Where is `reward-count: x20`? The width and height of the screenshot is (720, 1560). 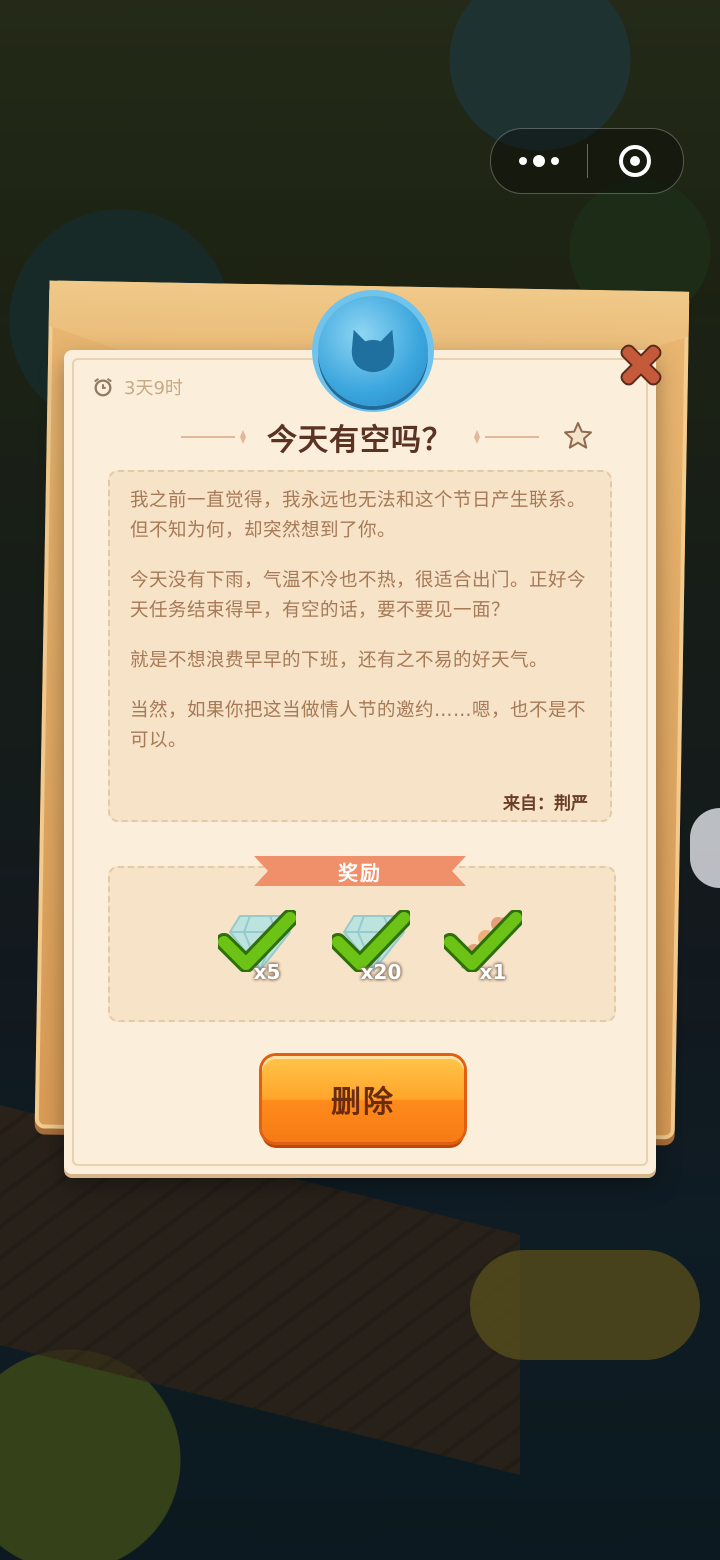 reward-count: x20 is located at coordinates (381, 972).